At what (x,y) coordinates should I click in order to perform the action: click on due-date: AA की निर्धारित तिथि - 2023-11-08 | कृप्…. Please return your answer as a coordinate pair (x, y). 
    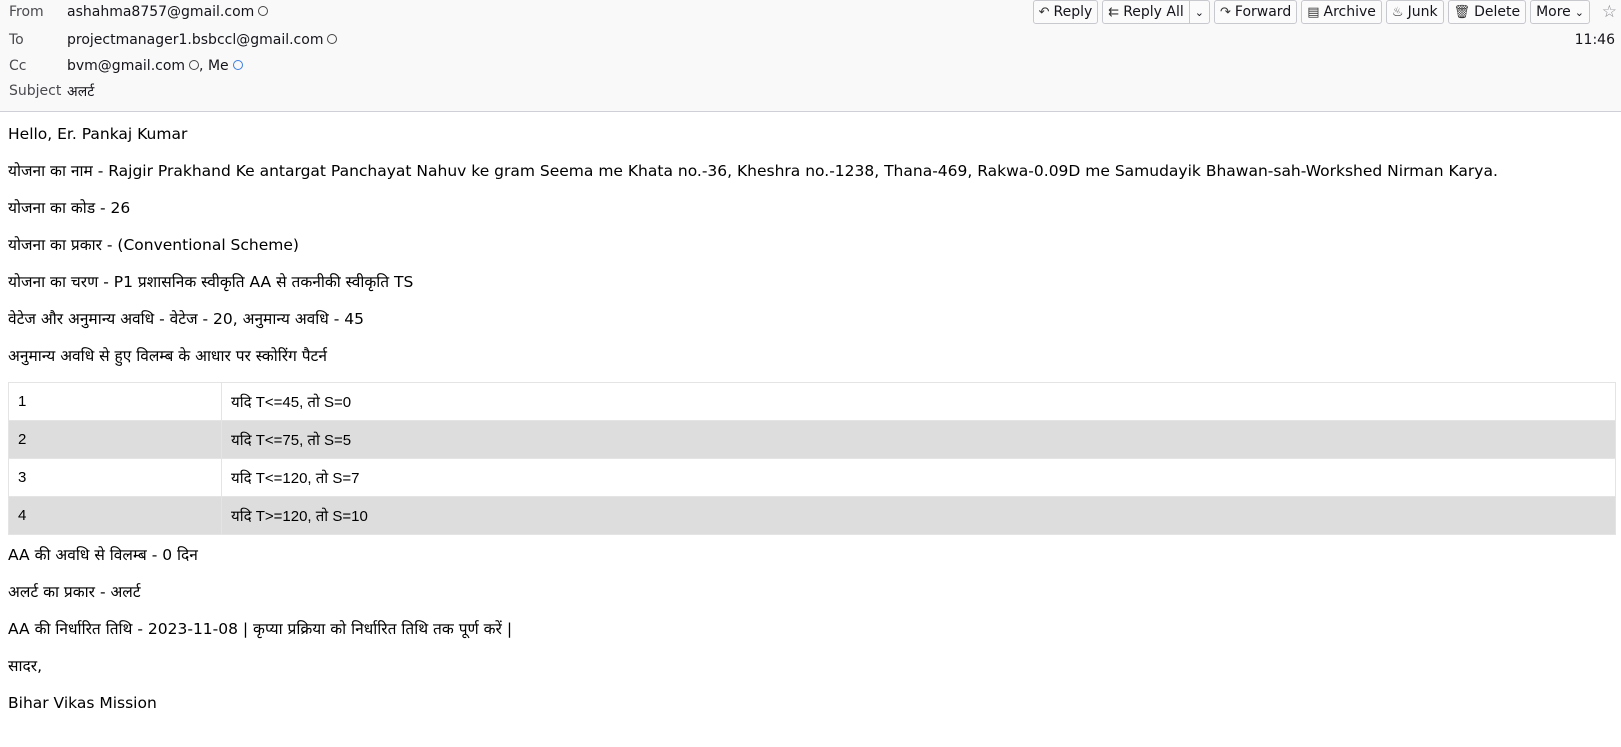
    Looking at the image, I should click on (260, 629).